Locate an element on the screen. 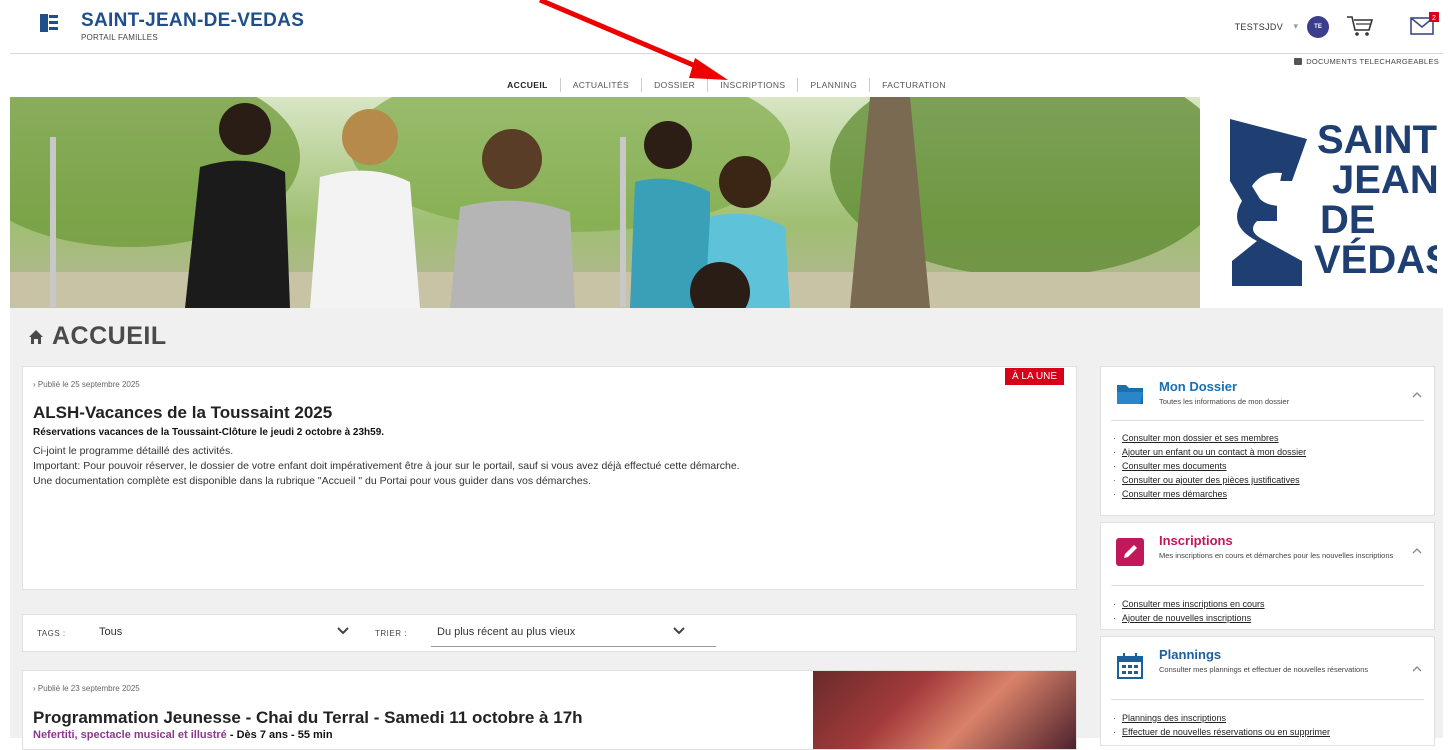 This screenshot has height=750, width=1453. page-heading: ACCUEIL is located at coordinates (97, 336).